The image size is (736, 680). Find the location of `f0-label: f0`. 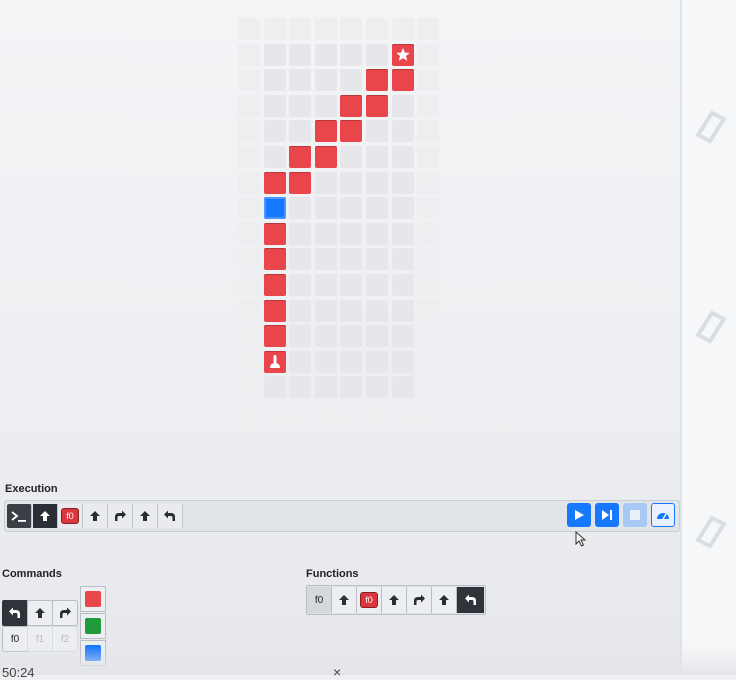

f0-label: f0 is located at coordinates (15, 639).